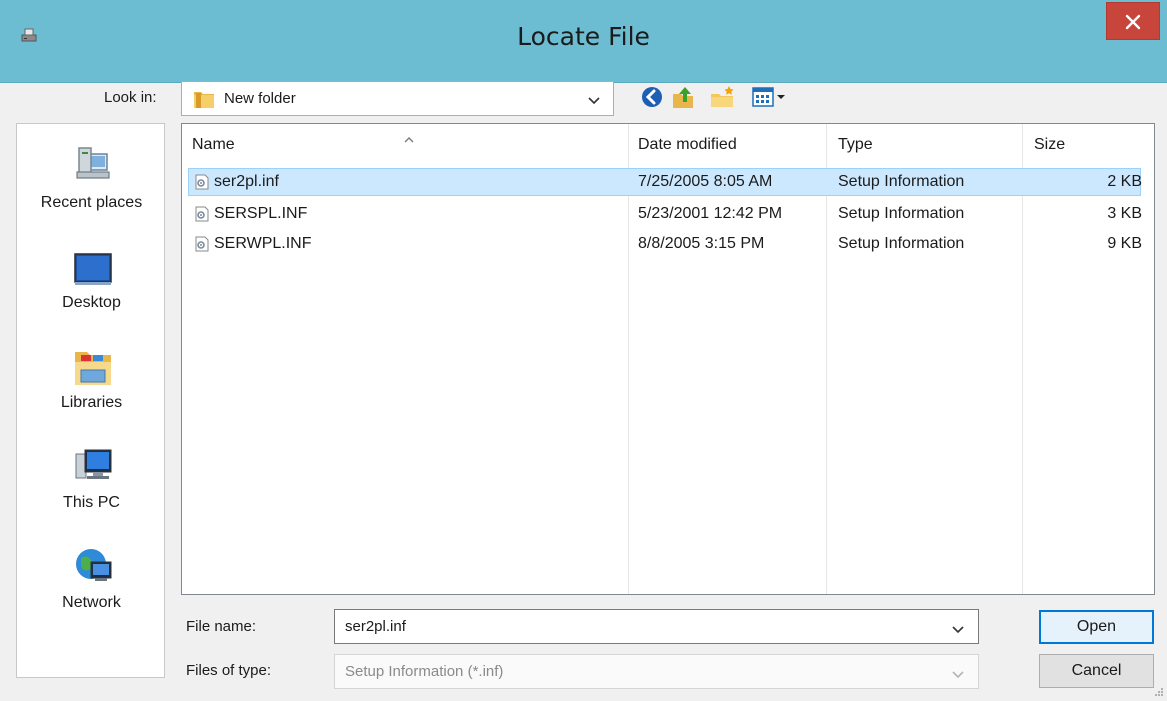 Image resolution: width=1167 pixels, height=701 pixels. What do you see at coordinates (1096, 627) in the screenshot?
I see `open-button: Open` at bounding box center [1096, 627].